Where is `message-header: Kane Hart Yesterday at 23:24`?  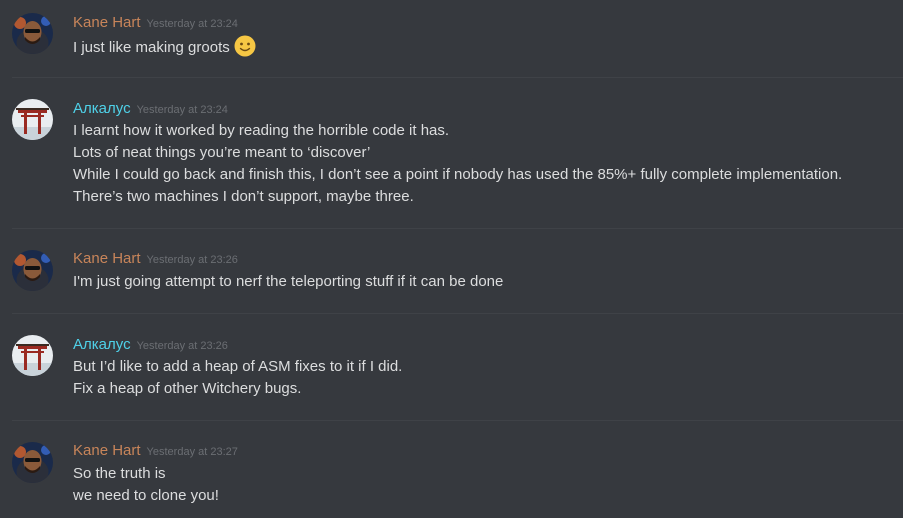
message-header: Kane Hart Yesterday at 23:24 is located at coordinates (155, 24).